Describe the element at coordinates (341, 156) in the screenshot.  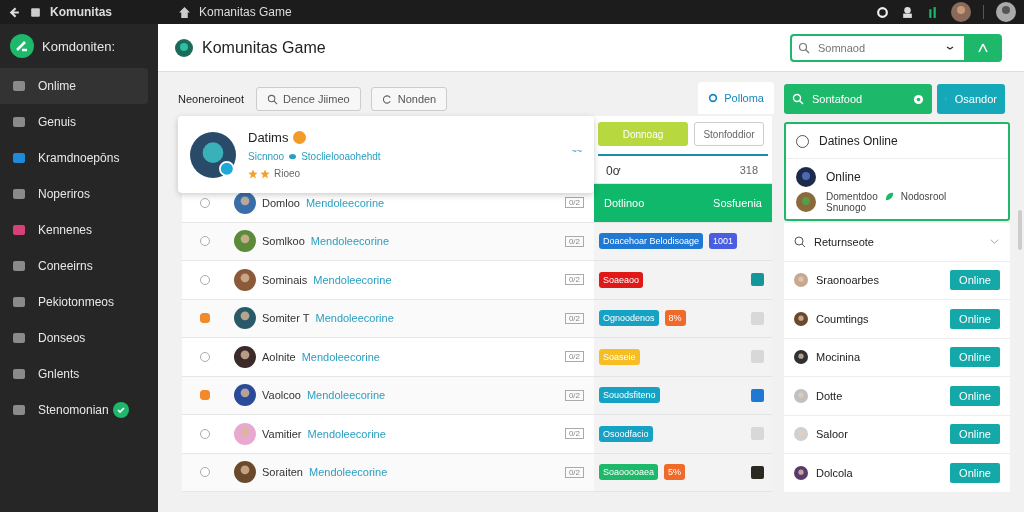
I see `profile-link: Stoclielooaohehdt` at that location.